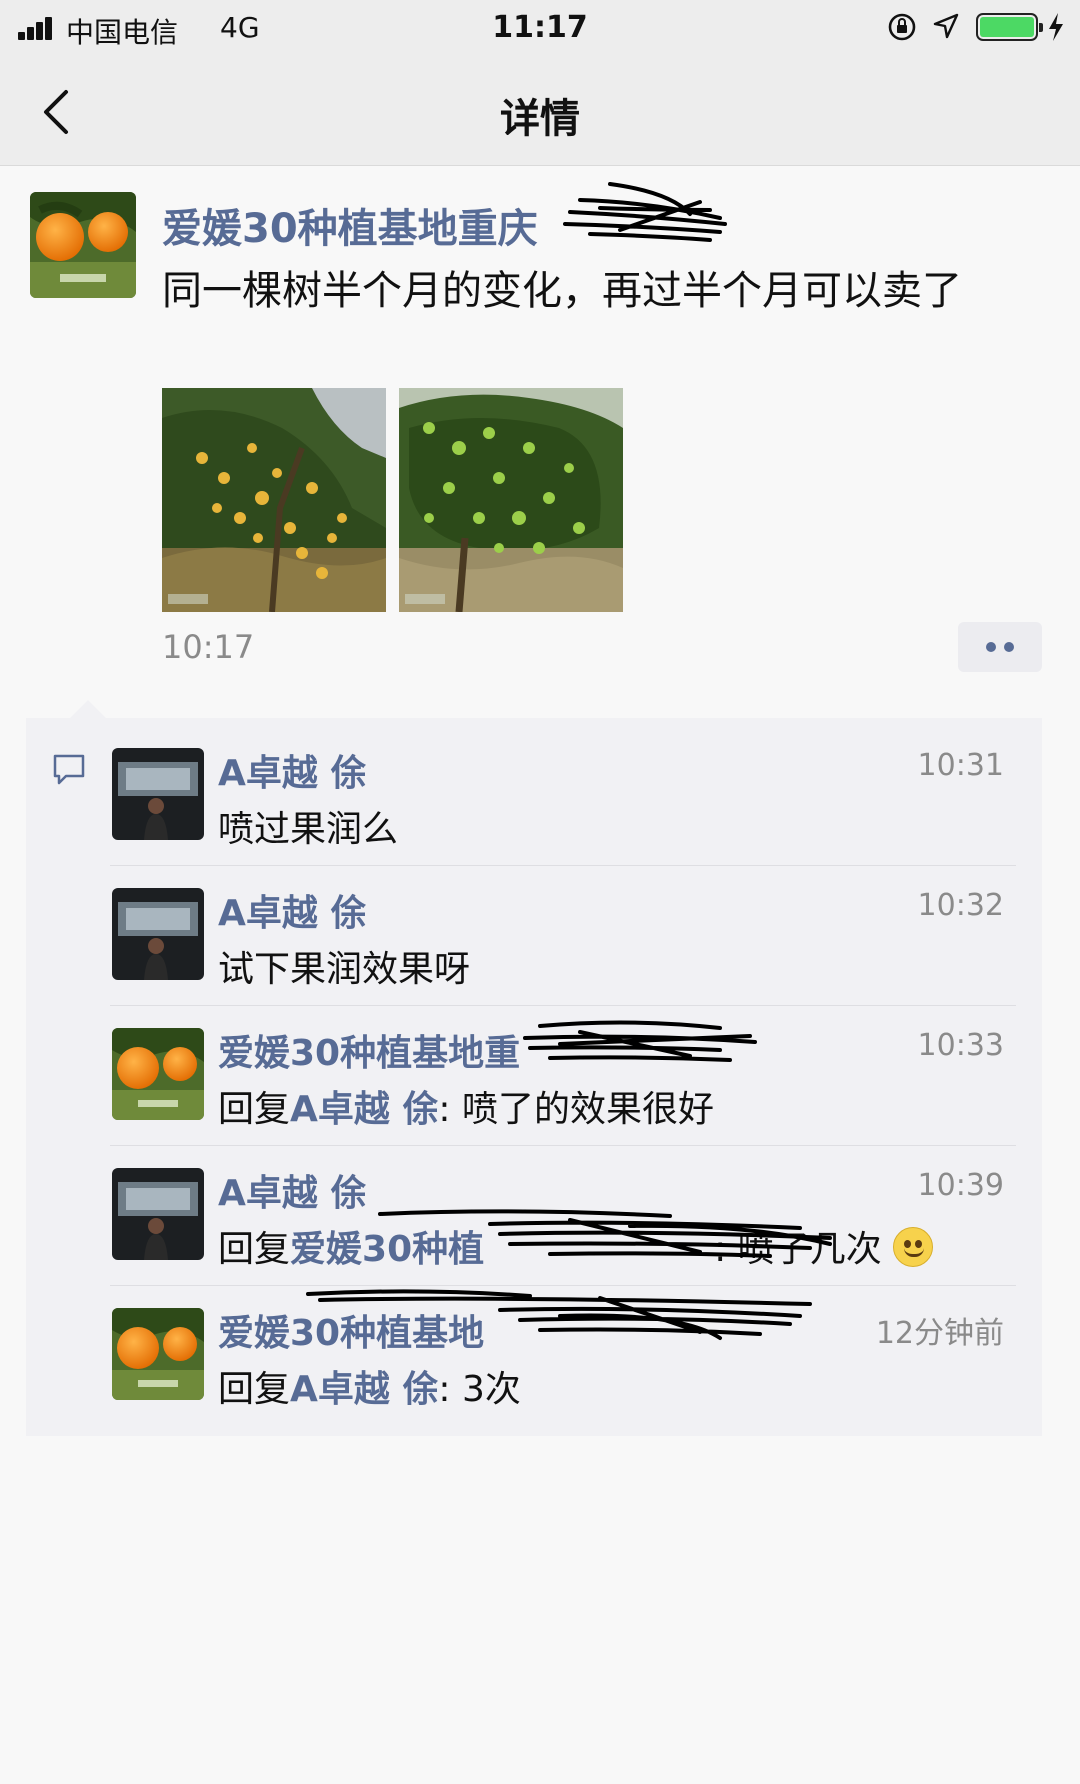  What do you see at coordinates (562, 291) in the screenshot?
I see `post-text: 同一棵树半个月的变化，再过半个月可以卖了` at bounding box center [562, 291].